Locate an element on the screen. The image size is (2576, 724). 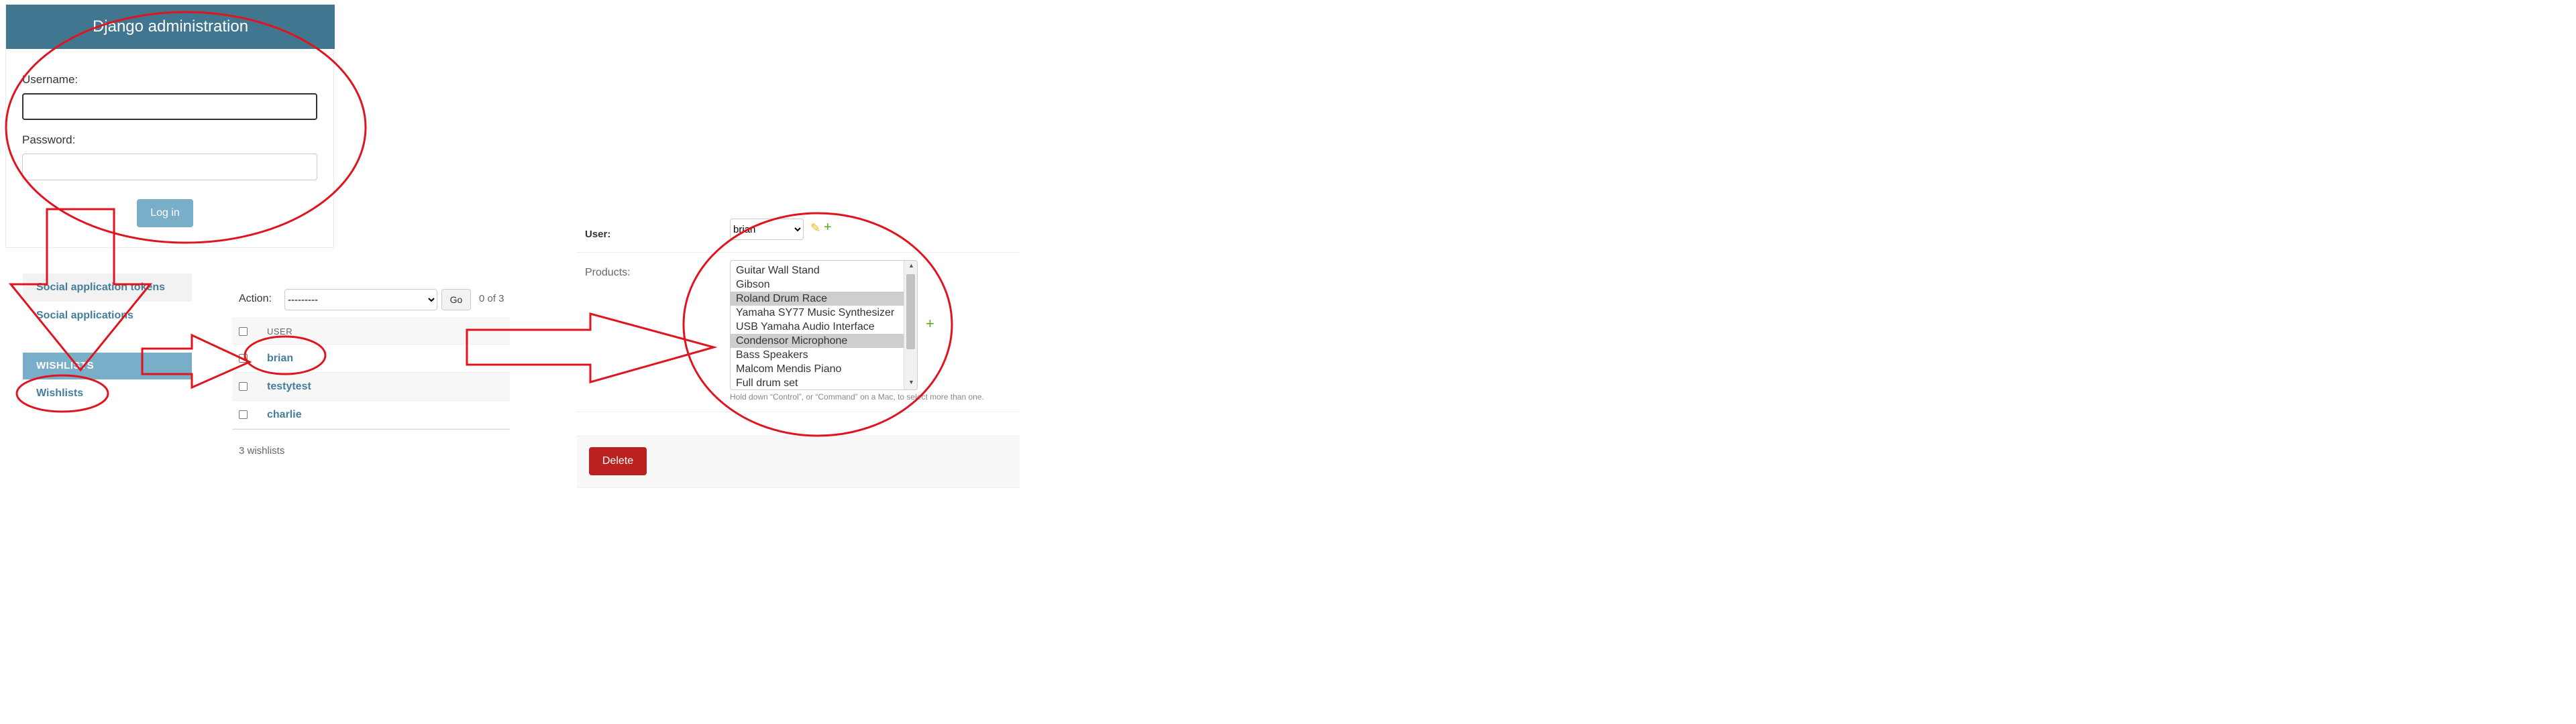
delete-button: Delete is located at coordinates (618, 461).